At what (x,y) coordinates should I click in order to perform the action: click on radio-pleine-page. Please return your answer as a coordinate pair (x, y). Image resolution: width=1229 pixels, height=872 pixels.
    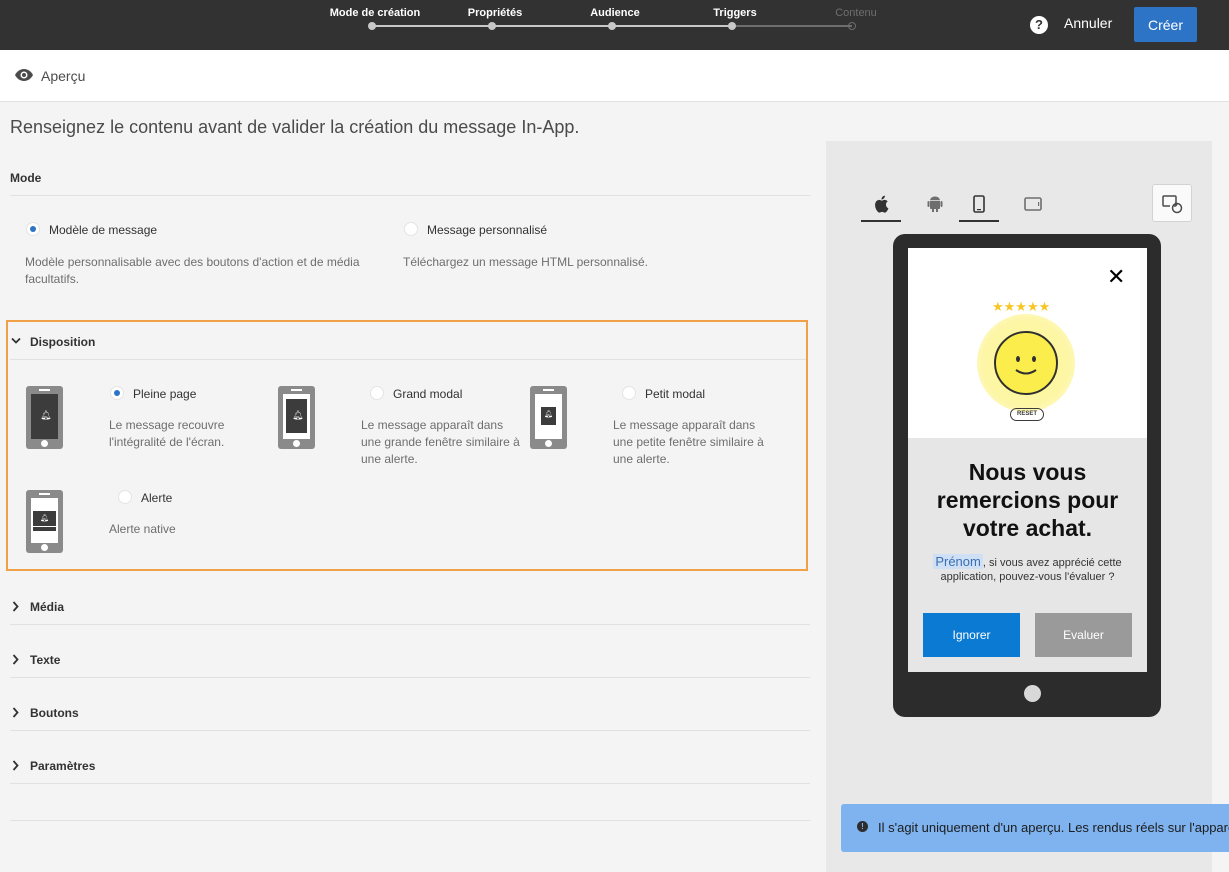
    Looking at the image, I should click on (117, 393).